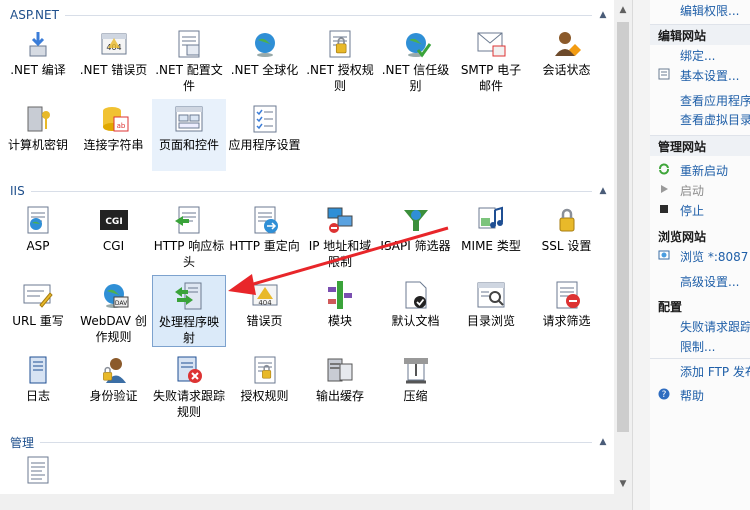 The width and height of the screenshot is (750, 510). Describe the element at coordinates (113, 246) in the screenshot. I see `feature-label: CGI` at that location.